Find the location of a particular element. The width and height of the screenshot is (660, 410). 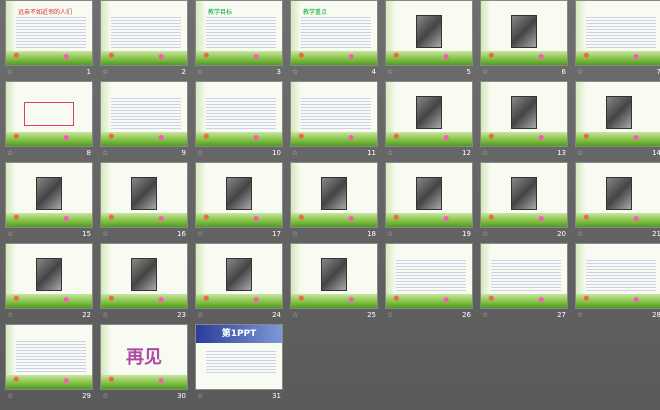

slide-thumbnail: 教学重点 ☆ 4 is located at coordinates (334, 40).